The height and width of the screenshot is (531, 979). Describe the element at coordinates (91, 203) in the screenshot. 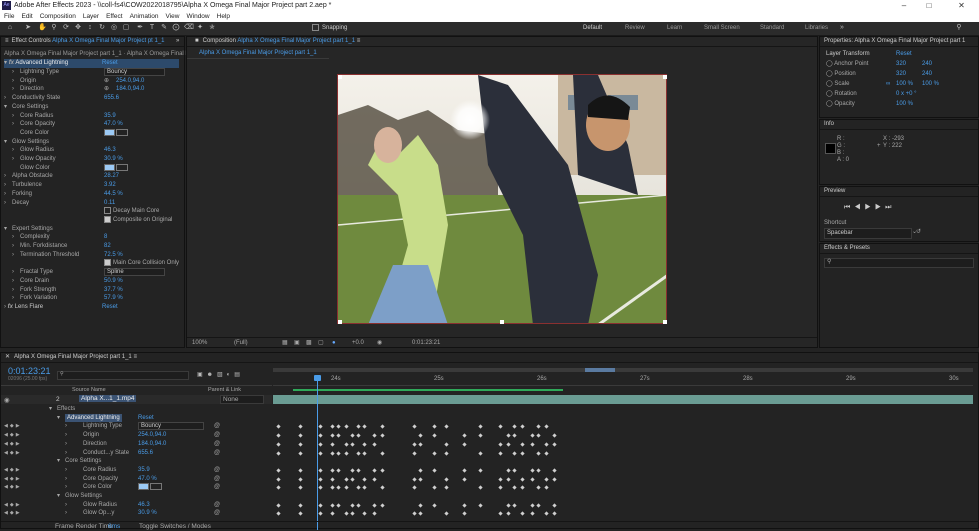

I see `effect-row-15: › Decay 0.11` at that location.